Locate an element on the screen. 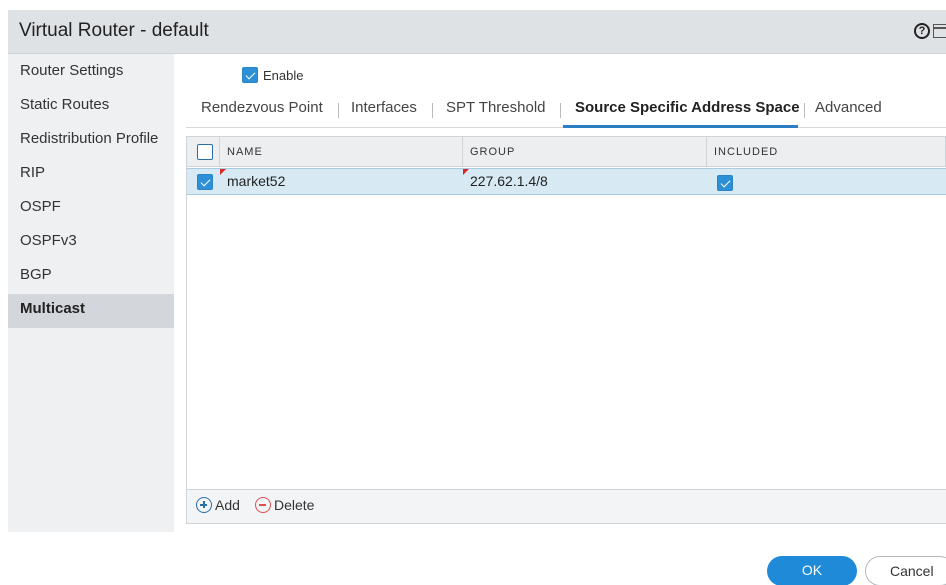 The image size is (946, 585). tab-spt-threshold: SPT Threshold is located at coordinates (496, 107).